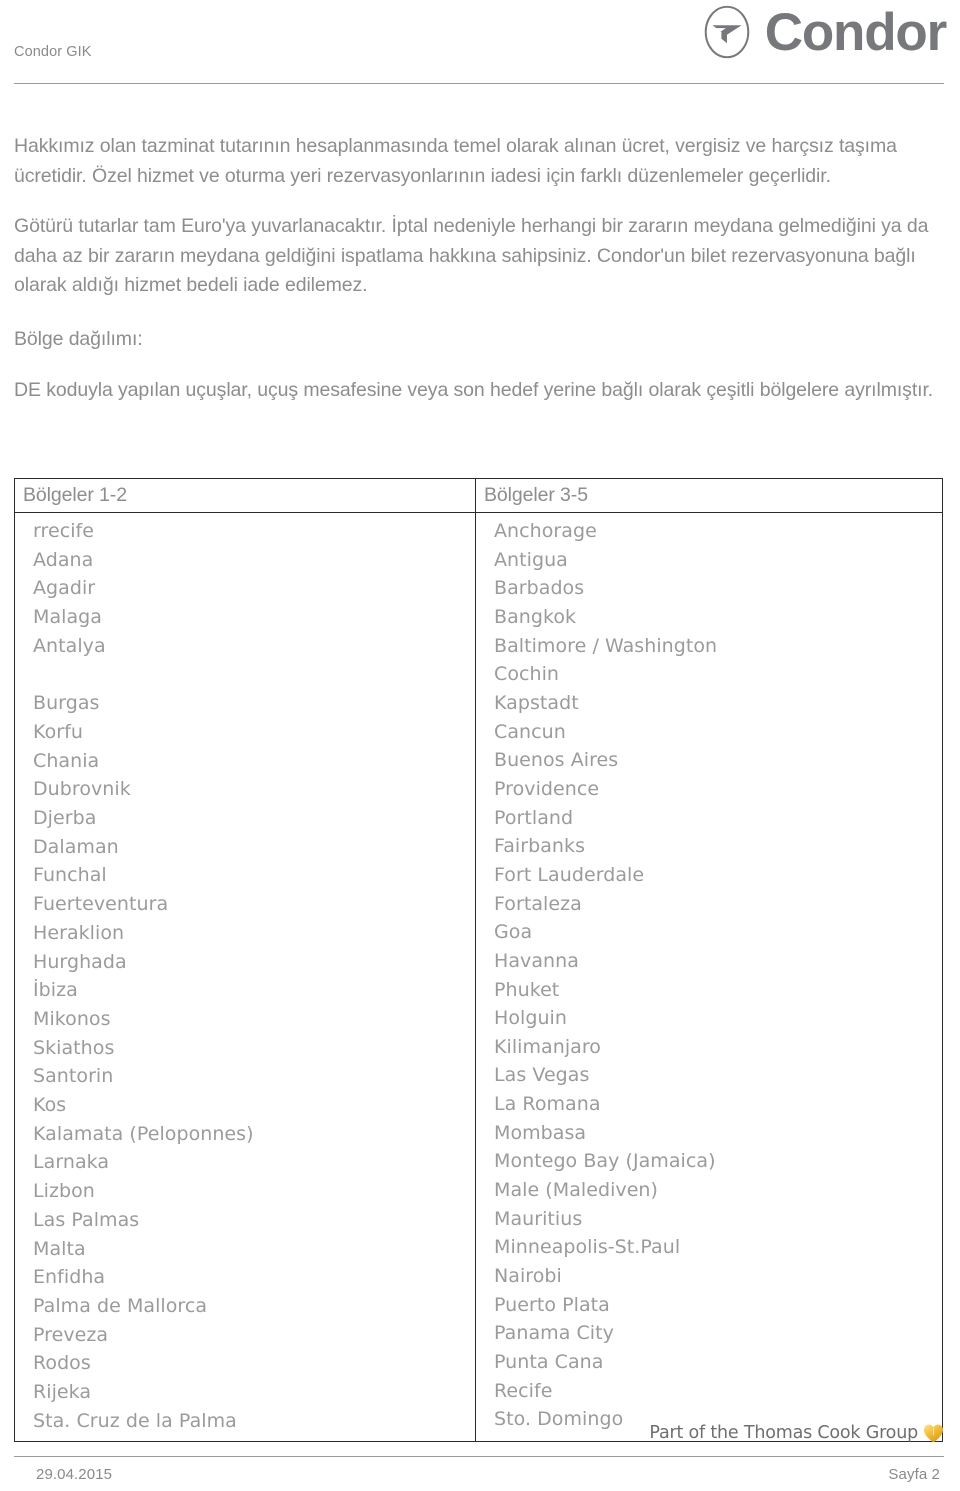 Image resolution: width=960 pixels, height=1491 pixels. What do you see at coordinates (536, 702) in the screenshot?
I see `city-list-item: Kapstadt` at bounding box center [536, 702].